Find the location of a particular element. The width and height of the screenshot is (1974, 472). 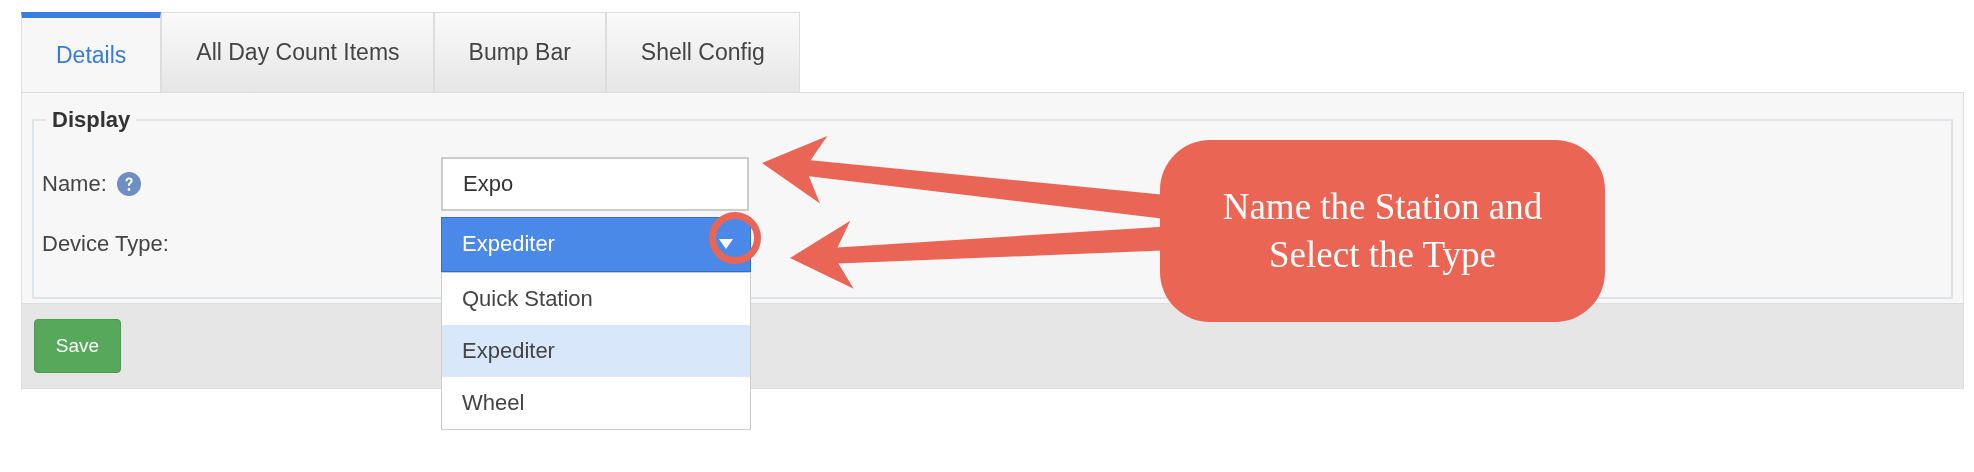

dropdown-option: Wheel is located at coordinates (596, 402).